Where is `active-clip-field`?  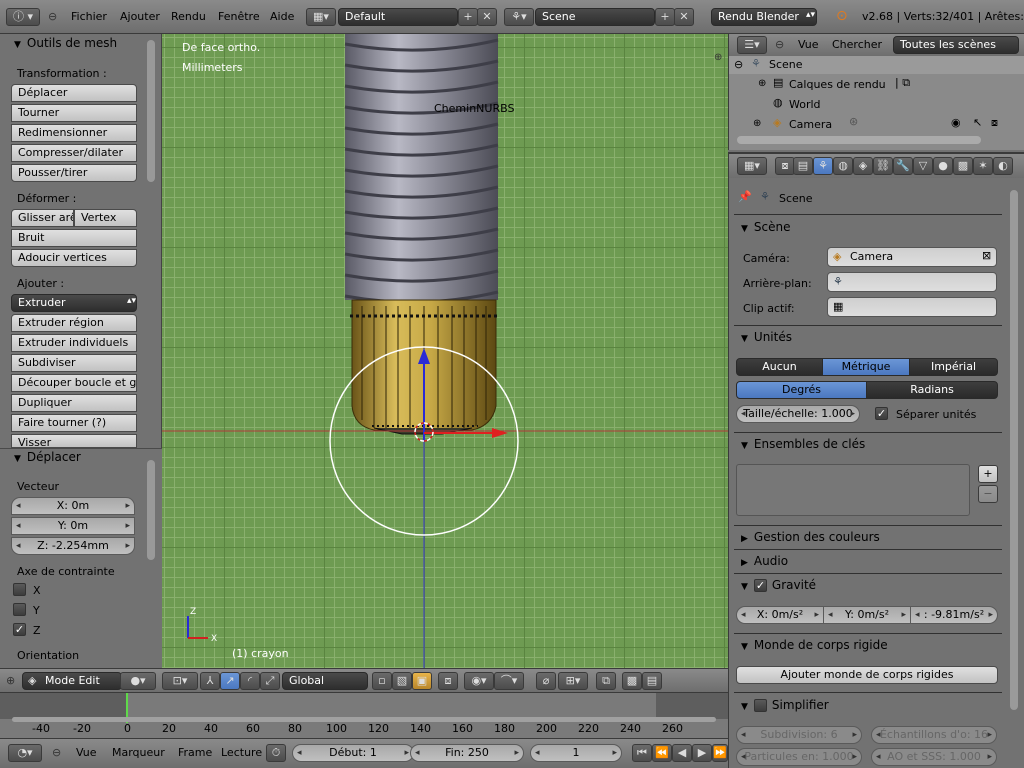
active-clip-field is located at coordinates (912, 307).